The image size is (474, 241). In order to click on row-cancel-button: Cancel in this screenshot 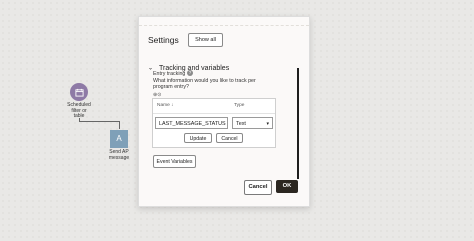, I will do `click(229, 138)`.